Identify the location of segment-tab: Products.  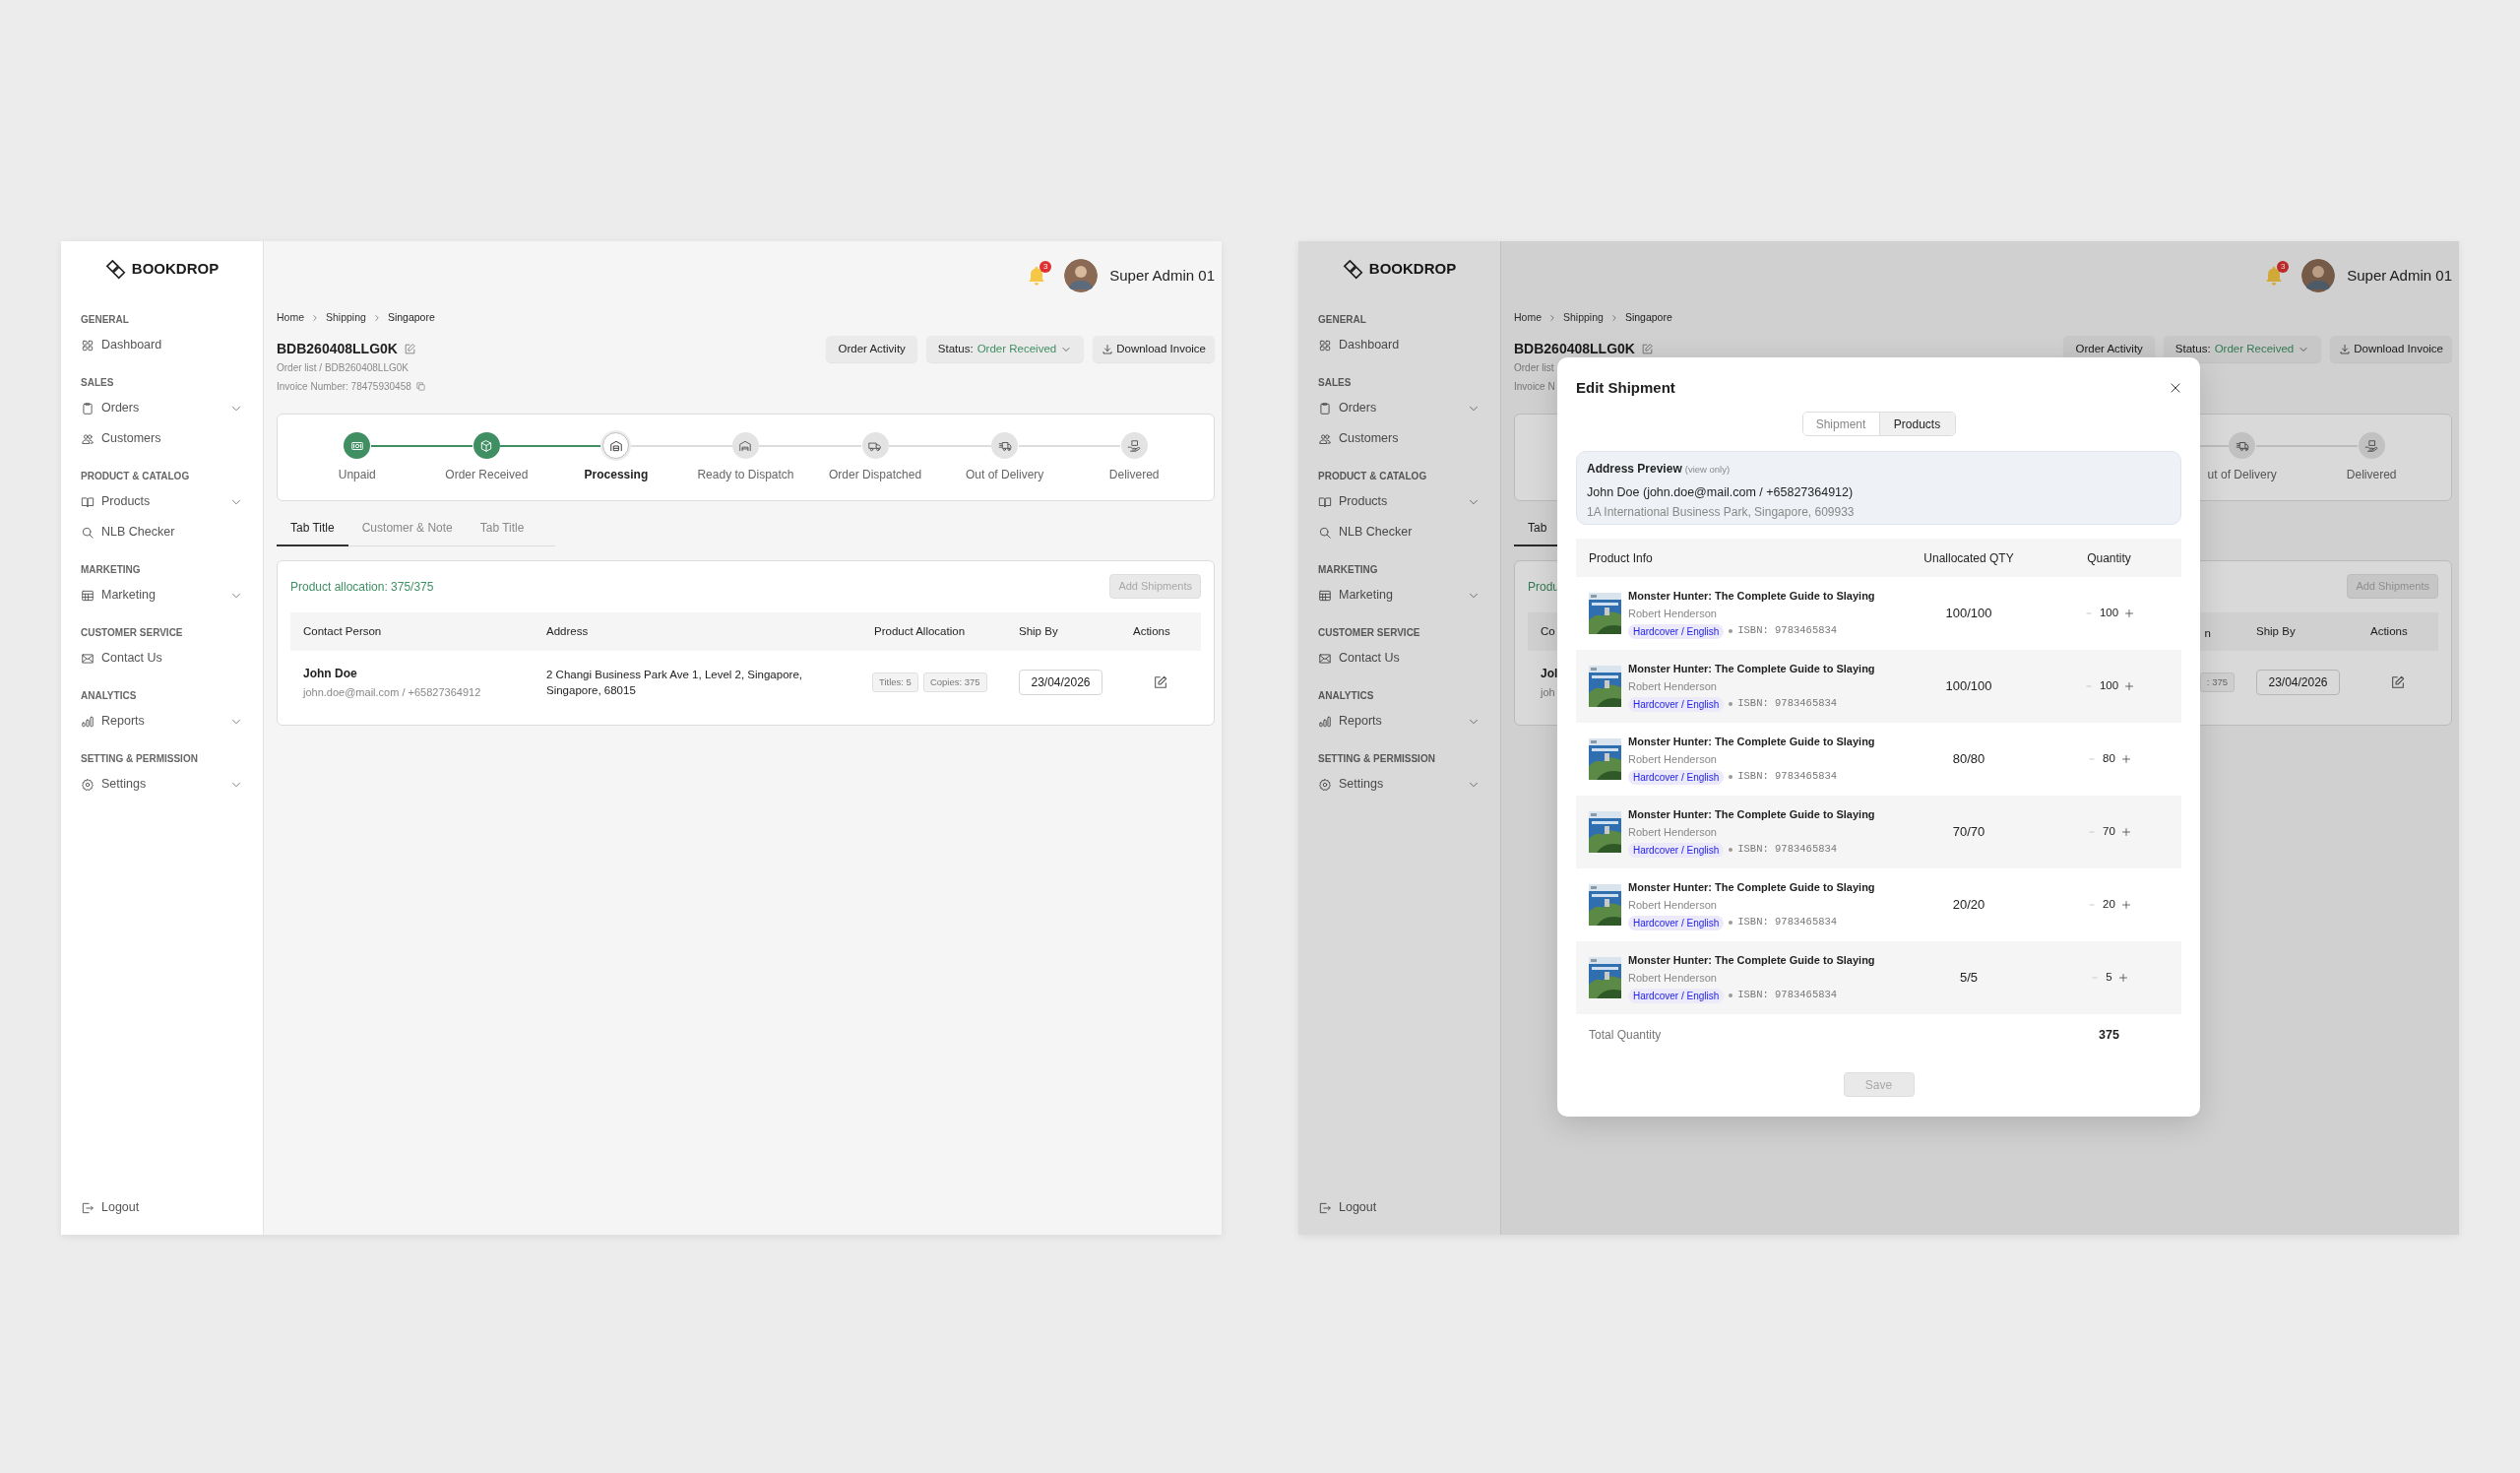
(1916, 424).